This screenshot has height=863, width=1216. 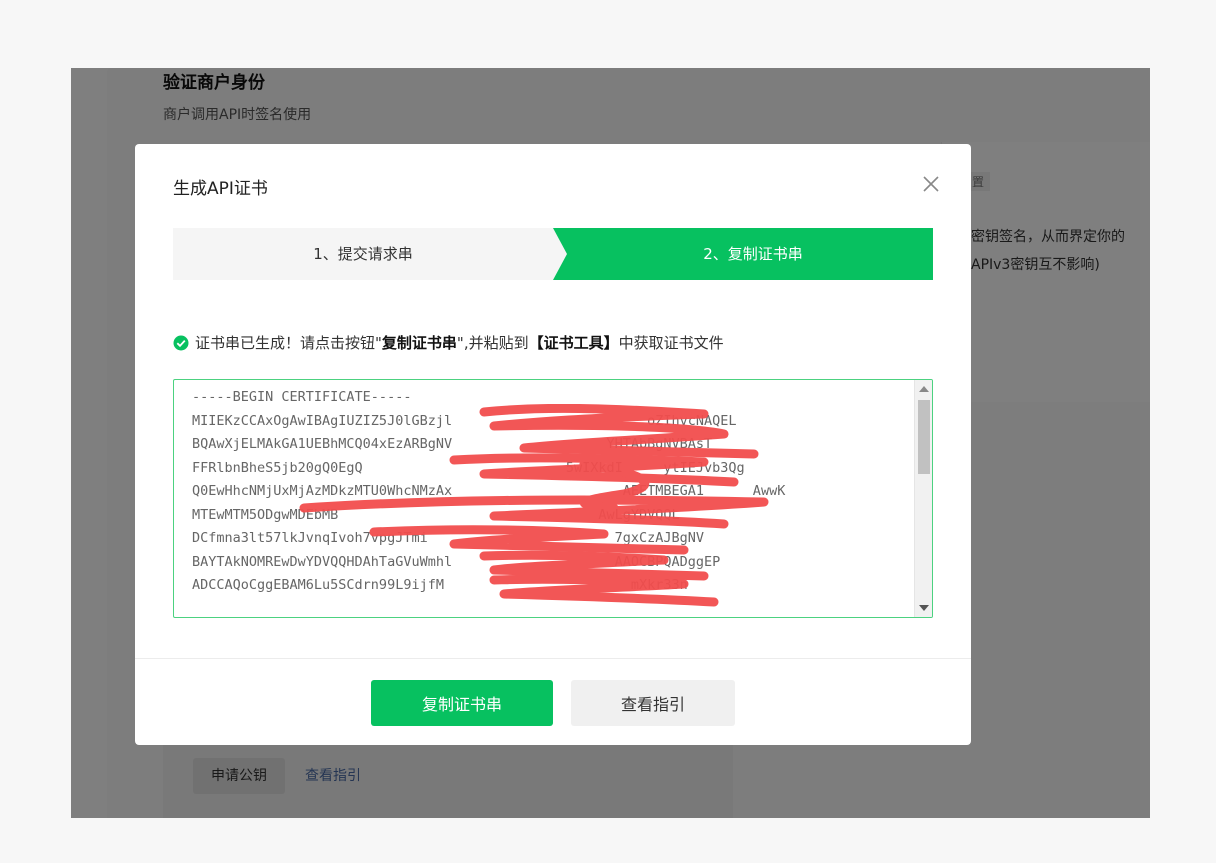 What do you see at coordinates (924, 437) in the screenshot?
I see `scroll-thumb` at bounding box center [924, 437].